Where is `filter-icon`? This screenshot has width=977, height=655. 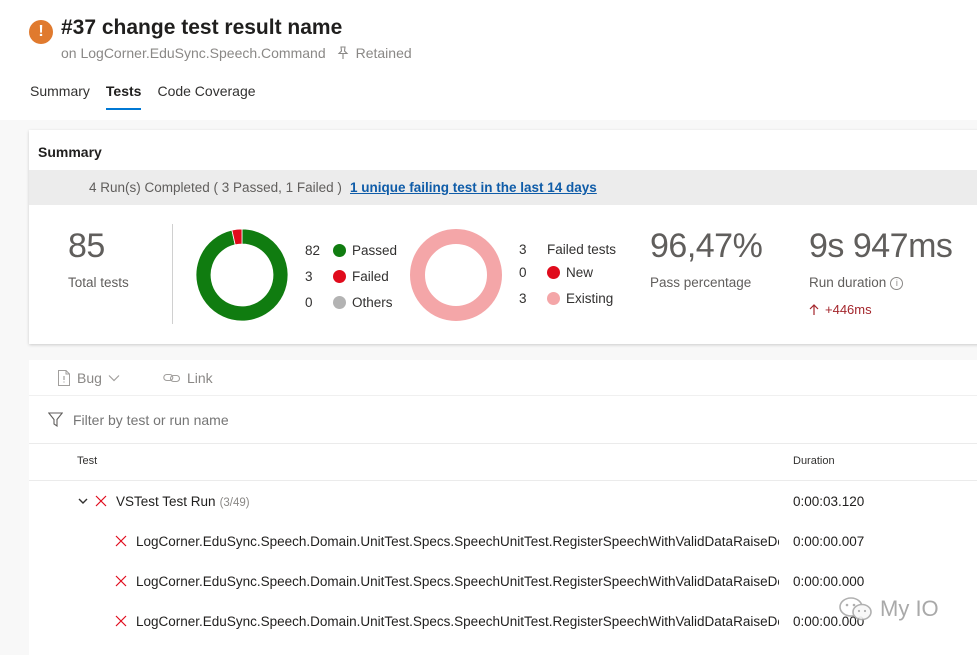
filter-icon is located at coordinates (55, 419).